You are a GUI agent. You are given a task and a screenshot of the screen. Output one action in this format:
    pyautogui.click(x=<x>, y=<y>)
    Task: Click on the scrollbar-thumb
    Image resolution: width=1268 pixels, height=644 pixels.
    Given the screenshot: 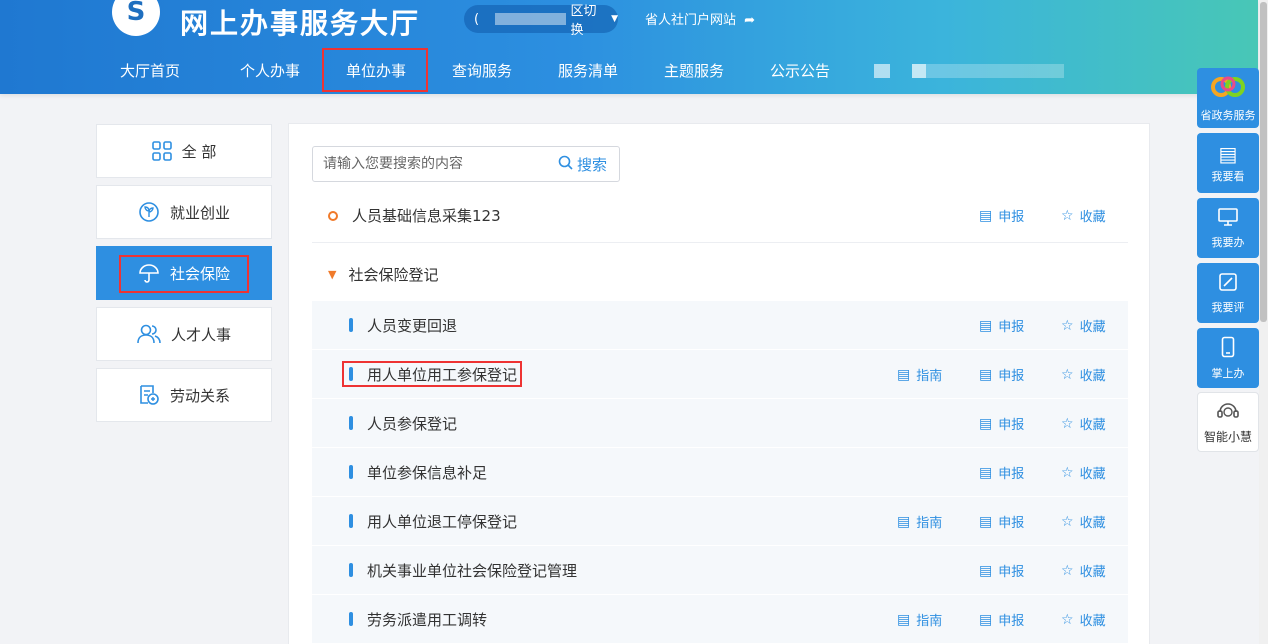 What is the action you would take?
    pyautogui.click(x=1263, y=162)
    